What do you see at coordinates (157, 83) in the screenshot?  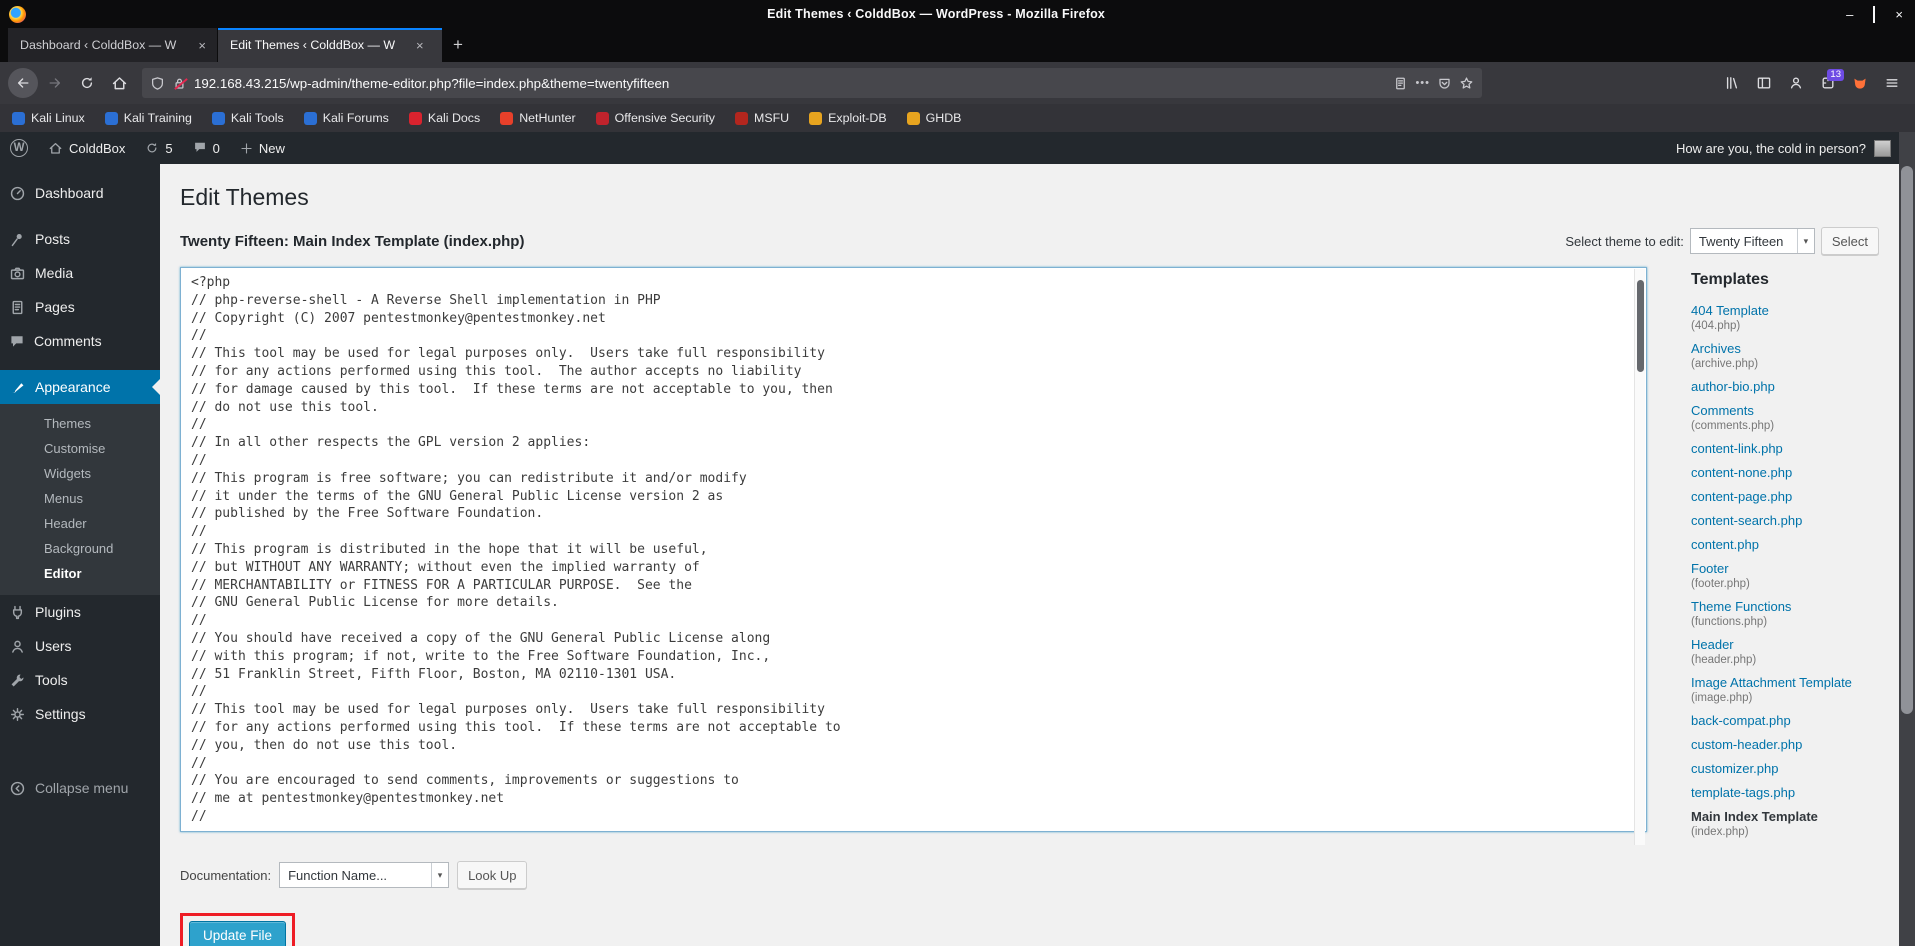 I see `tracking-protection-shield-icon` at bounding box center [157, 83].